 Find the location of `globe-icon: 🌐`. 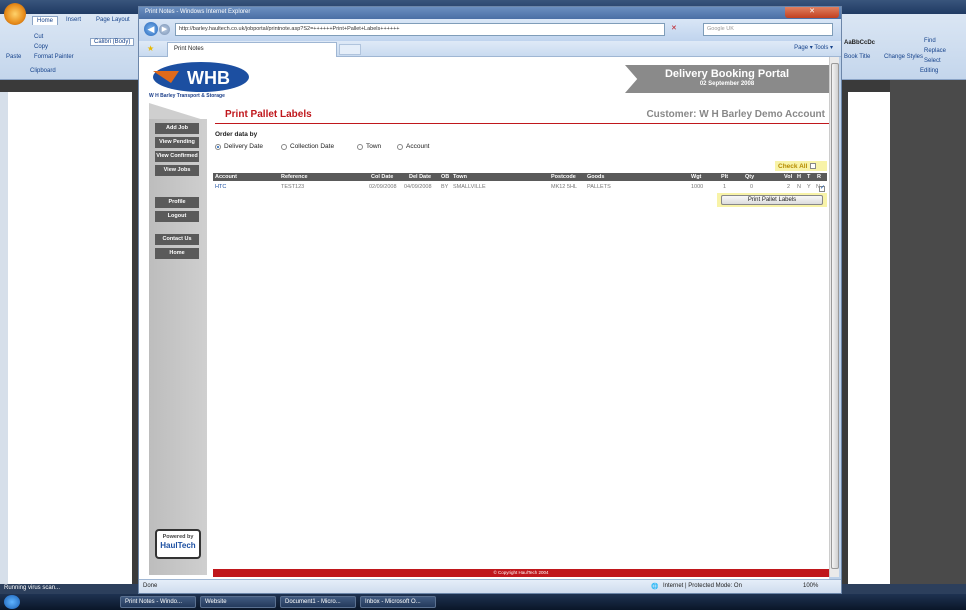

globe-icon: 🌐 is located at coordinates (655, 587).